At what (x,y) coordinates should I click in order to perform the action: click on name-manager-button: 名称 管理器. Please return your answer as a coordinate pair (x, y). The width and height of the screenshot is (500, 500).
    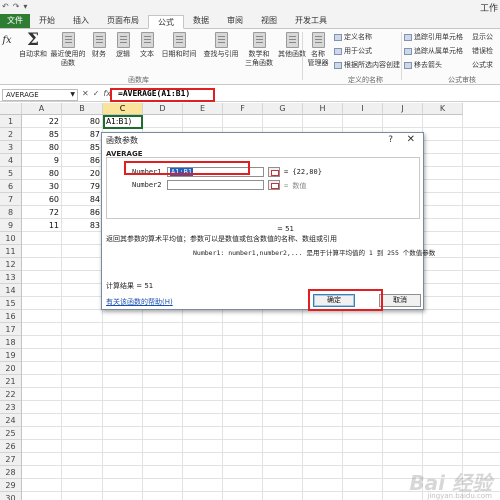
    Looking at the image, I should click on (318, 49).